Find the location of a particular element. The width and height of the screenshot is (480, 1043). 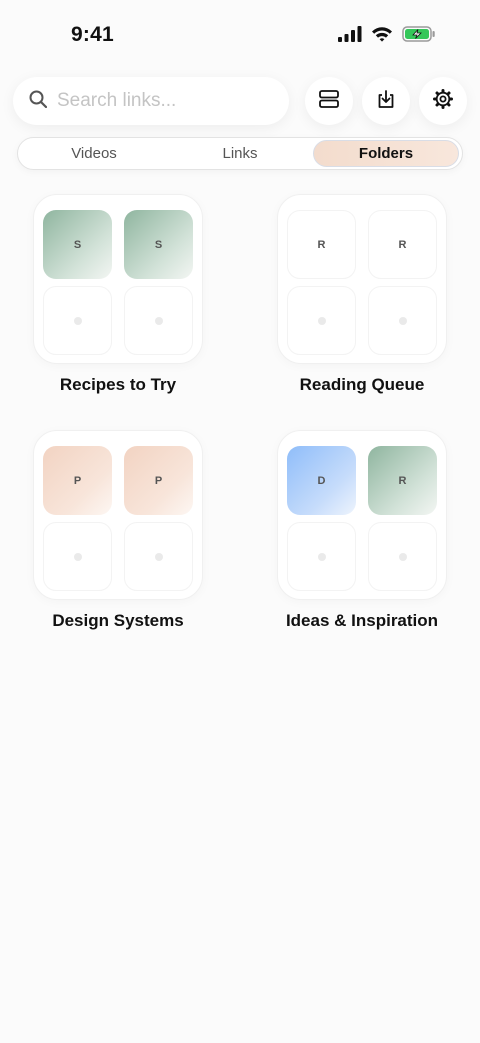

segmented-control: Videos Links Folders is located at coordinates (240, 153).